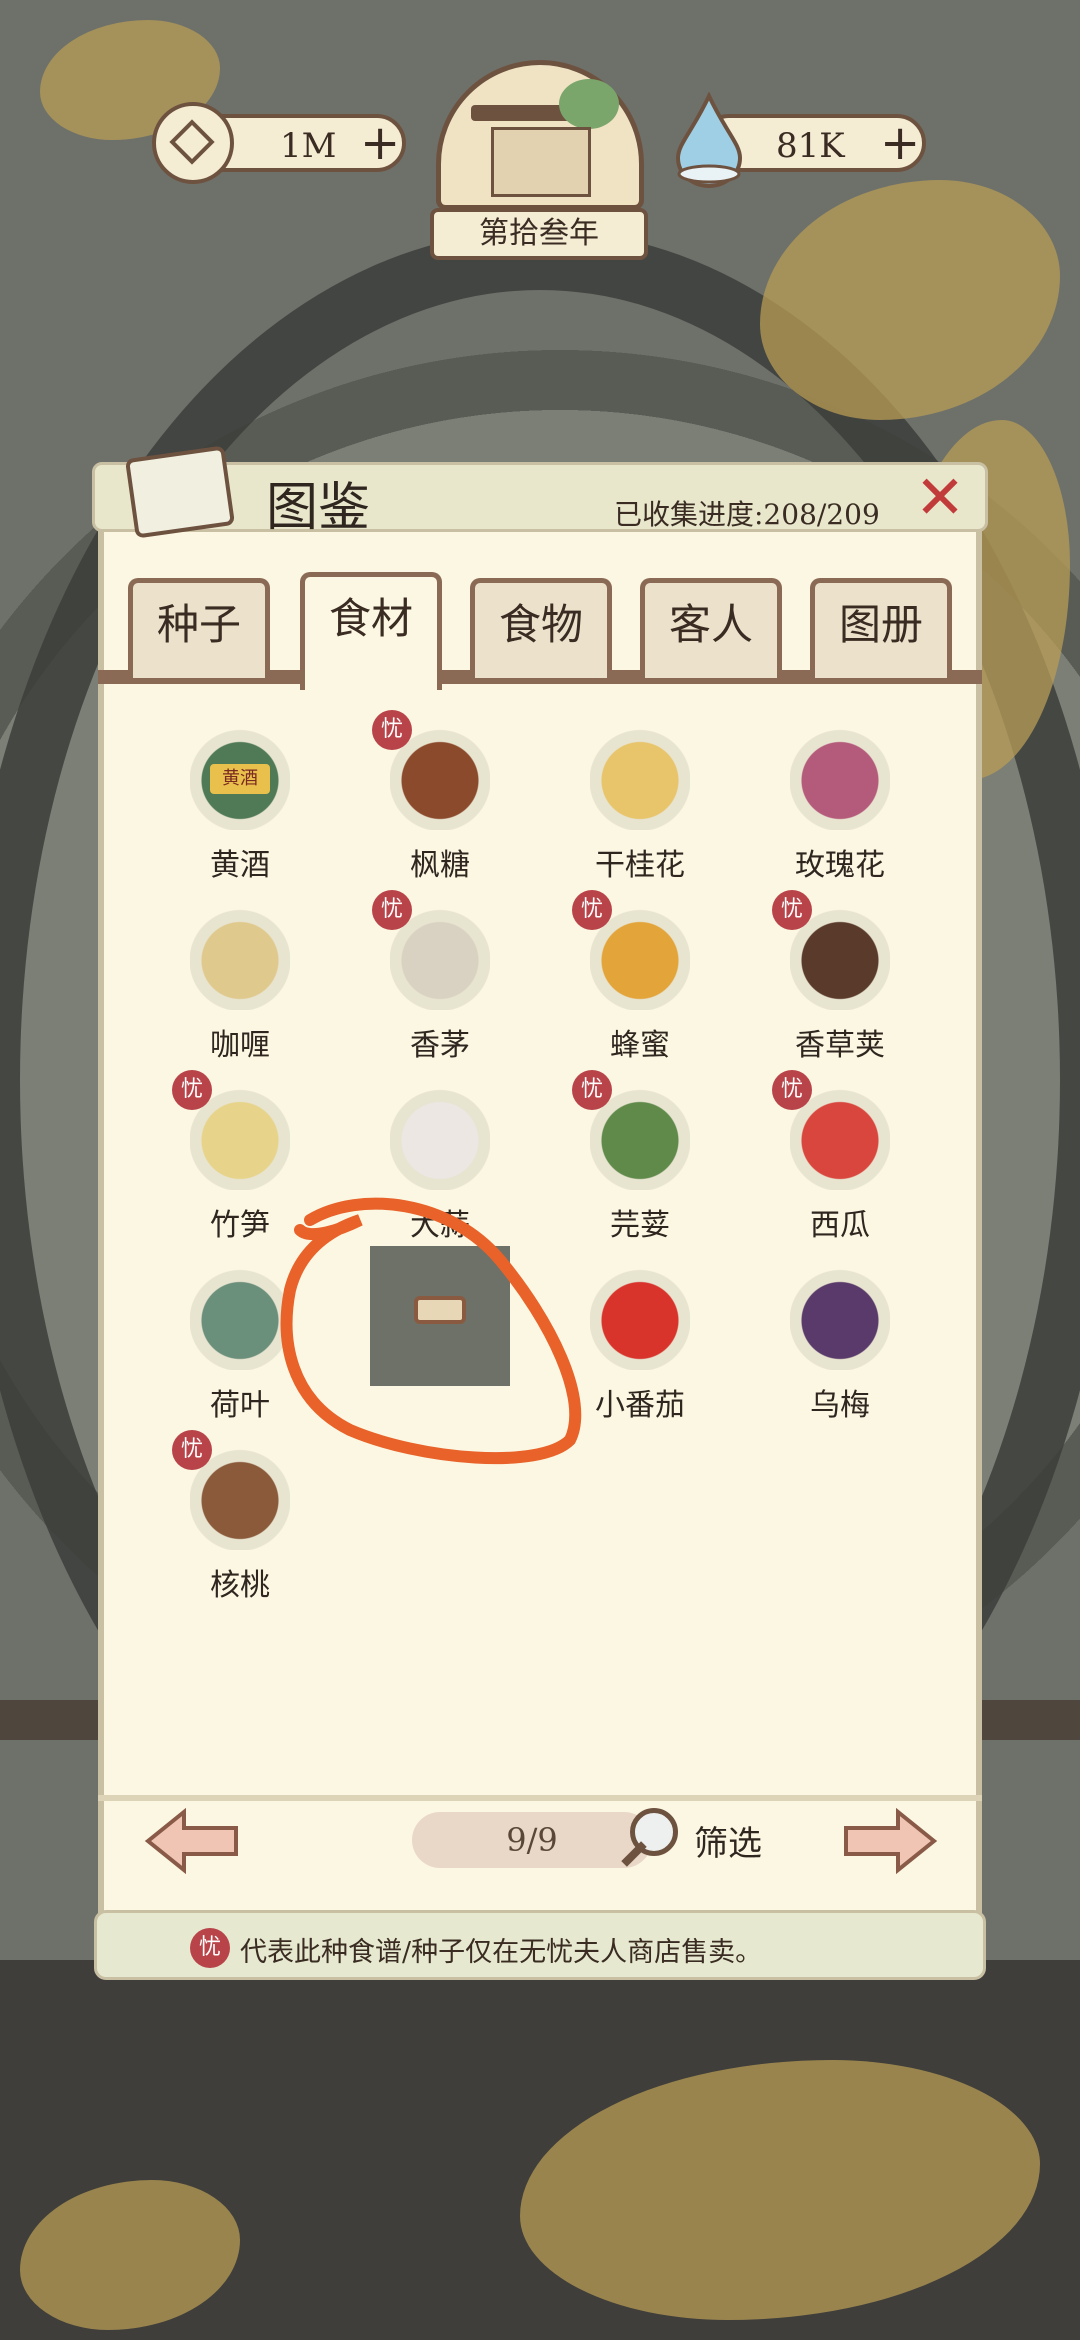 This screenshot has height=2340, width=1080. I want to click on water-value: 81K, so click(810, 146).